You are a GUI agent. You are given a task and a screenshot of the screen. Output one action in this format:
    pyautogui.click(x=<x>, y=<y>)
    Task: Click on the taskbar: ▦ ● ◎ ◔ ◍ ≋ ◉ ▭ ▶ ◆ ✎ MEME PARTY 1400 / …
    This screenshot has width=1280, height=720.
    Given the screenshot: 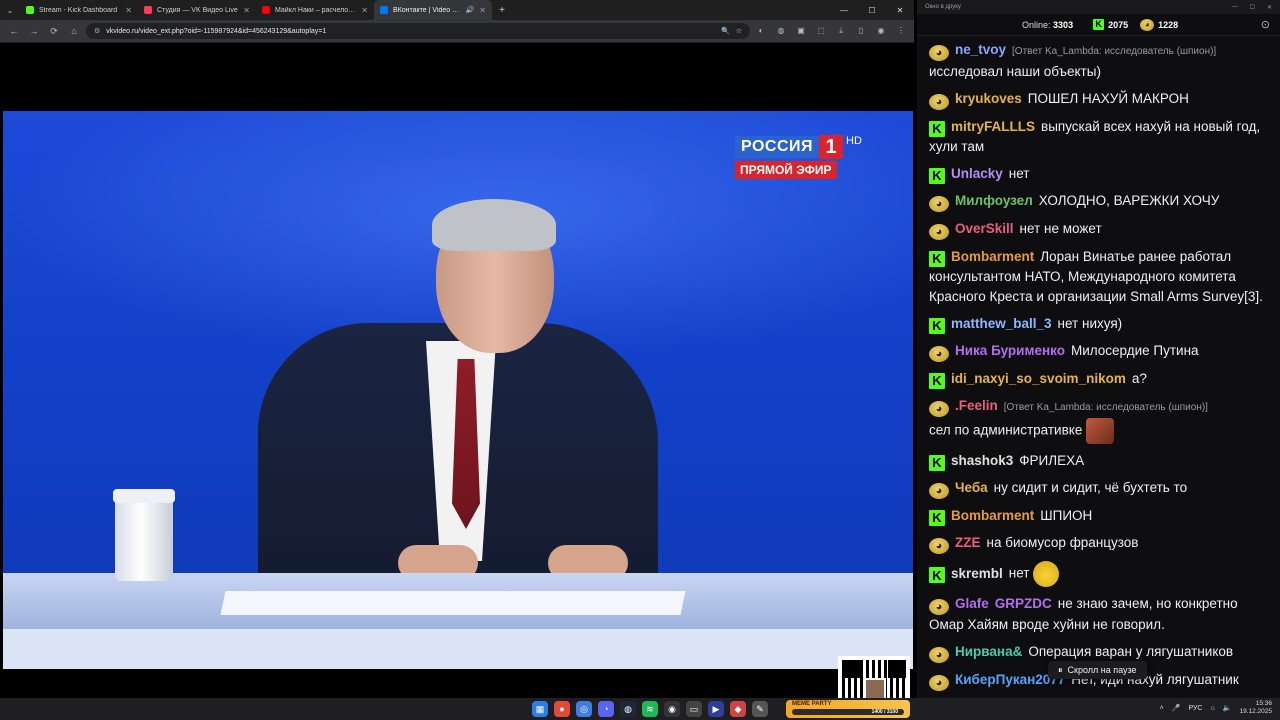 What is the action you would take?
    pyautogui.click(x=640, y=709)
    